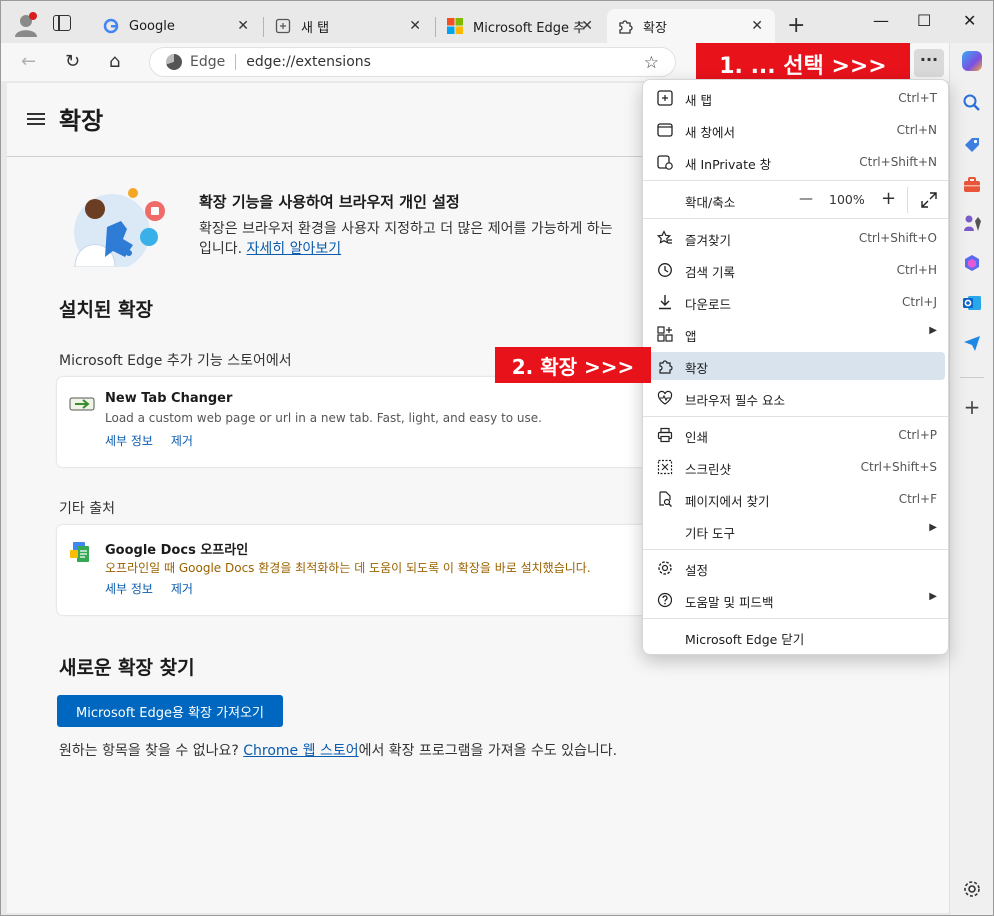 The height and width of the screenshot is (916, 994). What do you see at coordinates (651, 63) in the screenshot?
I see `favorite-star-icon: ☆` at bounding box center [651, 63].